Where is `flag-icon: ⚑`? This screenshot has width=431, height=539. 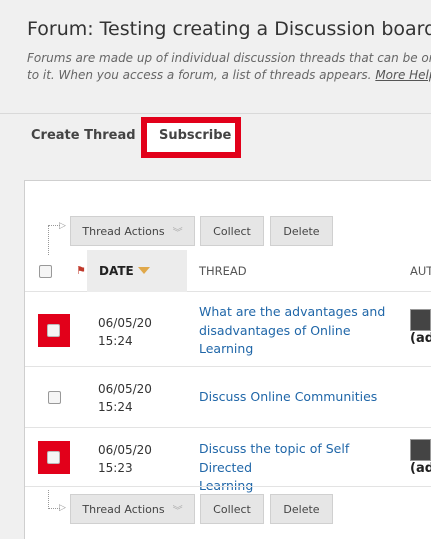
flag-icon: ⚑ is located at coordinates (81, 270).